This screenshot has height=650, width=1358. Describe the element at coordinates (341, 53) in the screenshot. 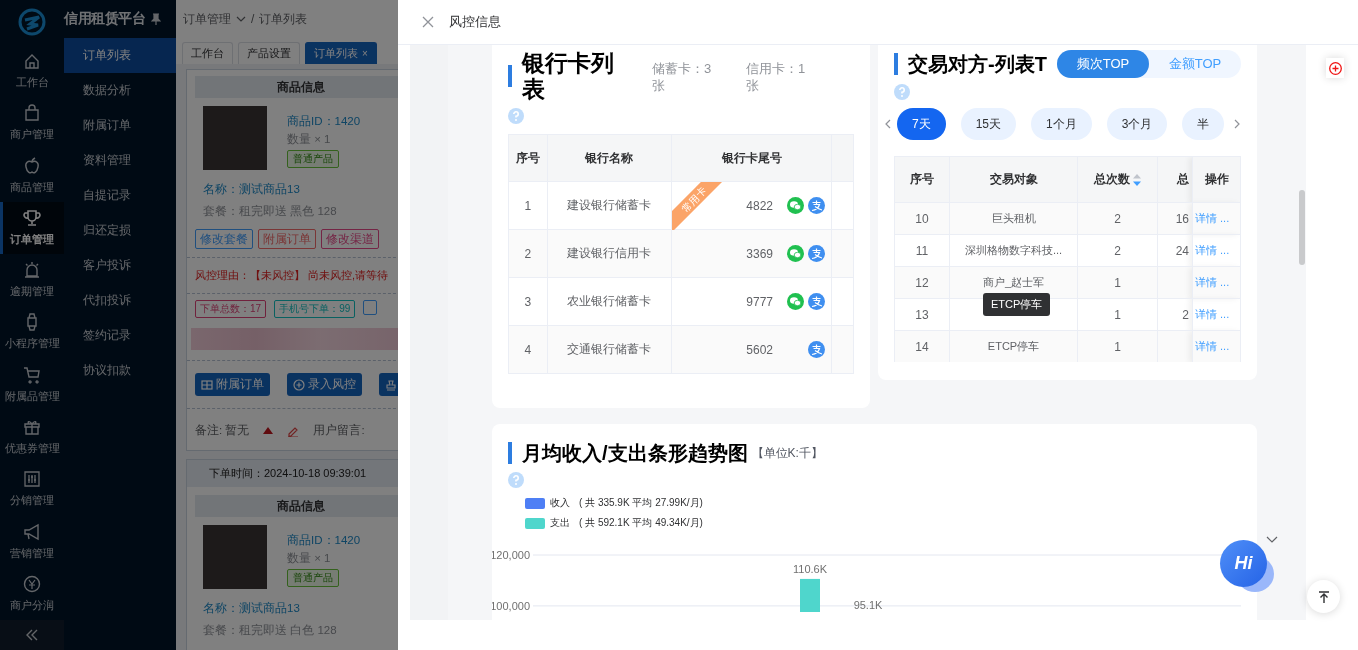

I see `tab: 订单列表 ×` at that location.